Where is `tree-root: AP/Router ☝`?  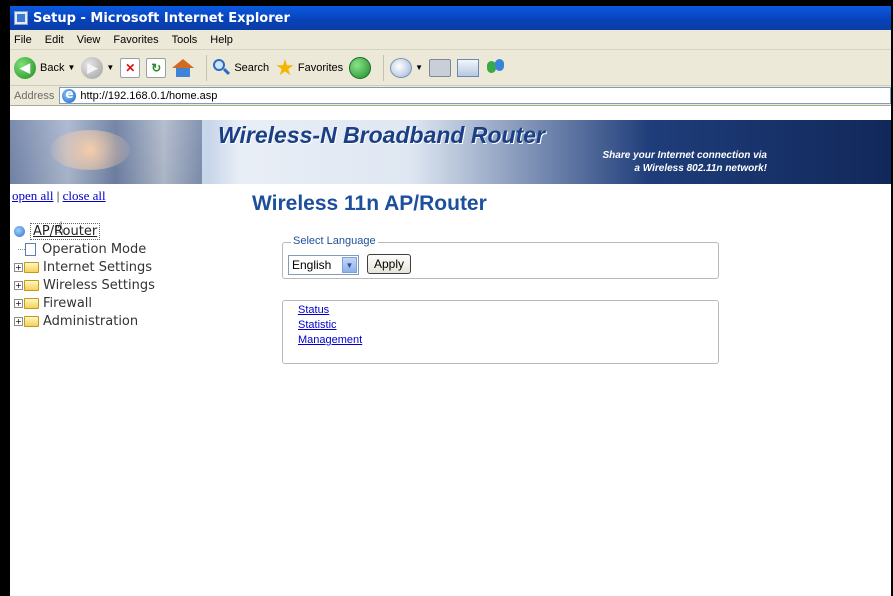
tree-root: AP/Router ☝ is located at coordinates (84, 229).